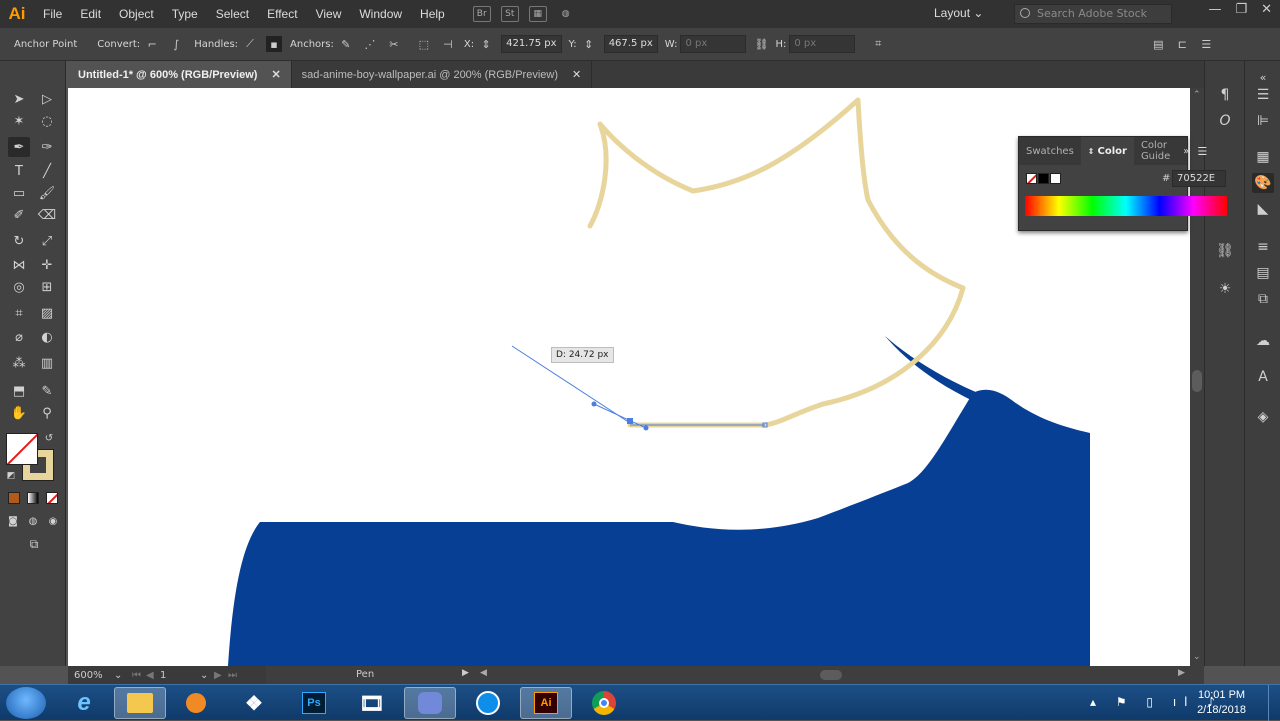  What do you see at coordinates (483, 673) in the screenshot?
I see `chevron-left-icon: ◀` at bounding box center [483, 673].